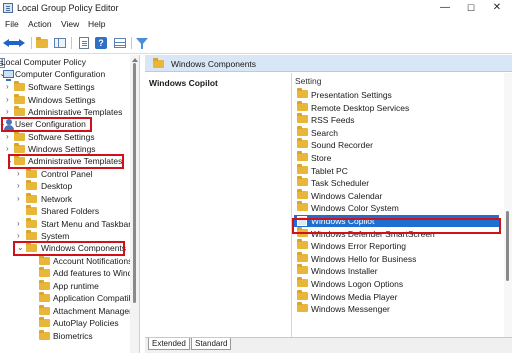 The height and width of the screenshot is (353, 512). I want to click on policy-icon, so click(302, 221).